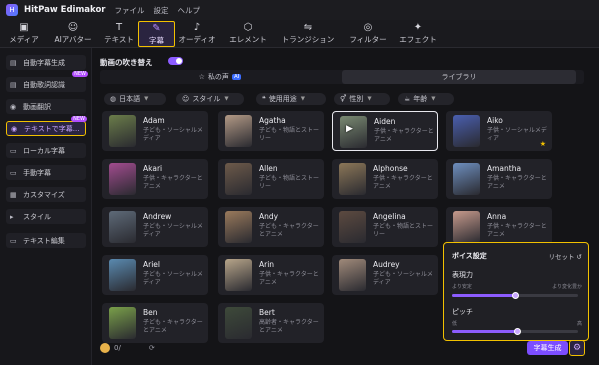  Describe the element at coordinates (462, 287) in the screenshot. I see `expressiveness-min-label: より安定` at that location.